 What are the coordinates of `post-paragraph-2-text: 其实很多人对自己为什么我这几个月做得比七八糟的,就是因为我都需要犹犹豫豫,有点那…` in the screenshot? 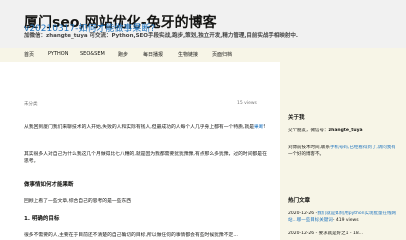 It's located at (145, 158).